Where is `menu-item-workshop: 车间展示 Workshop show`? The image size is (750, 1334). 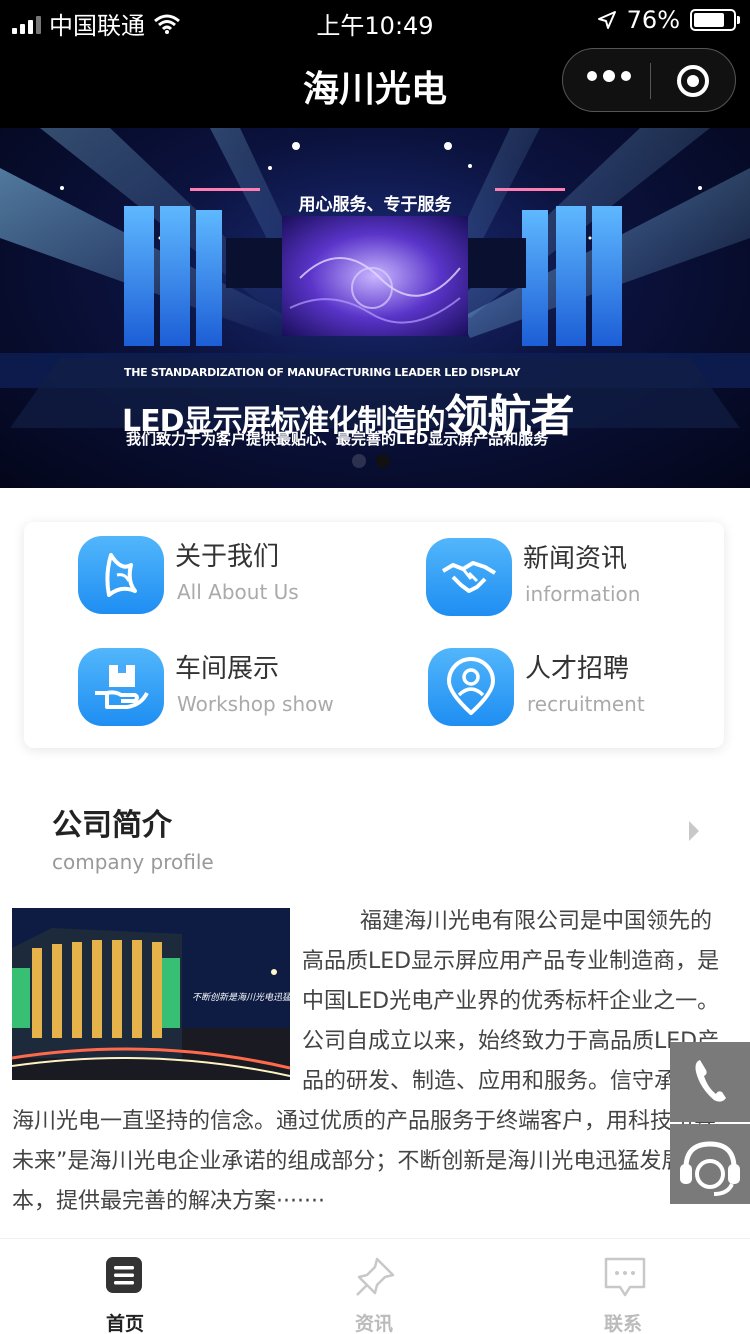
menu-item-workshop: 车间展示 Workshop show is located at coordinates (228, 693).